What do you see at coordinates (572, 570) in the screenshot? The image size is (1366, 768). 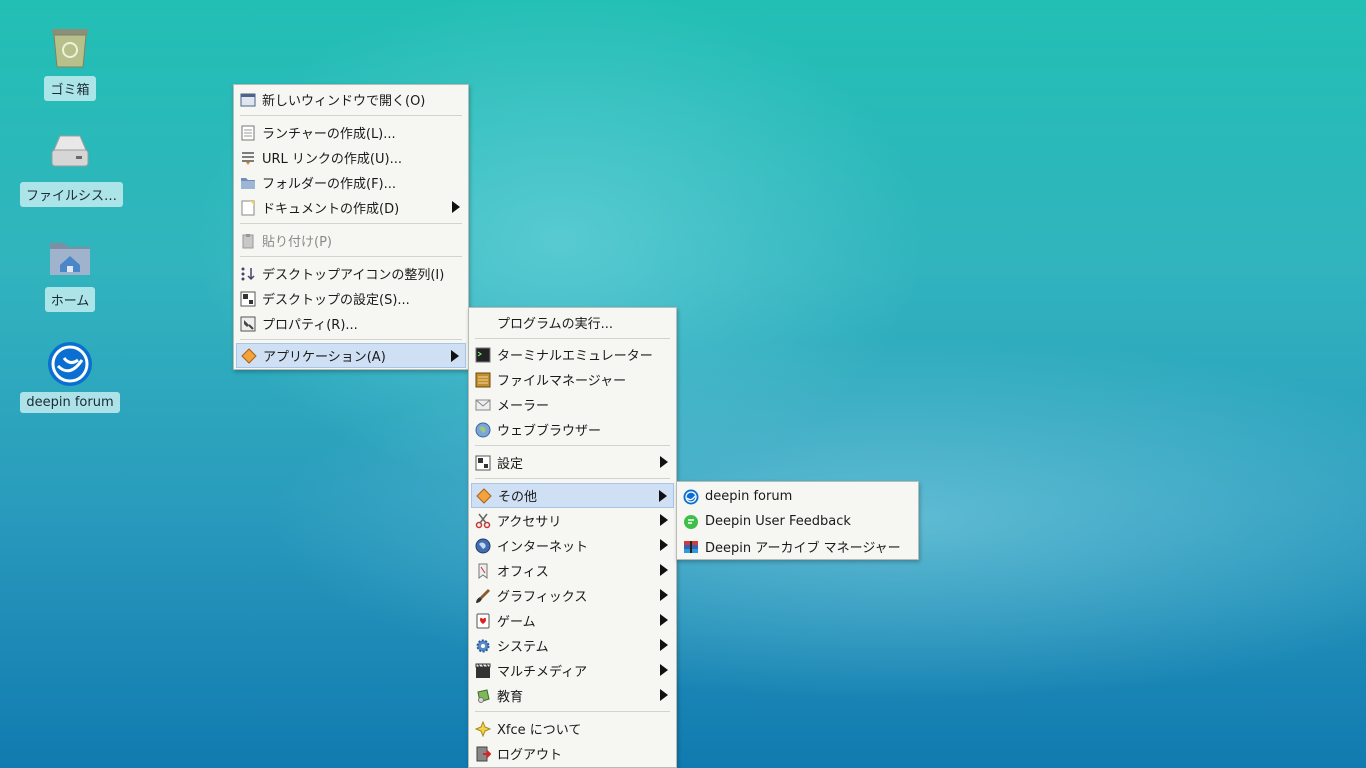 I see `menu-item-office: オフィス` at bounding box center [572, 570].